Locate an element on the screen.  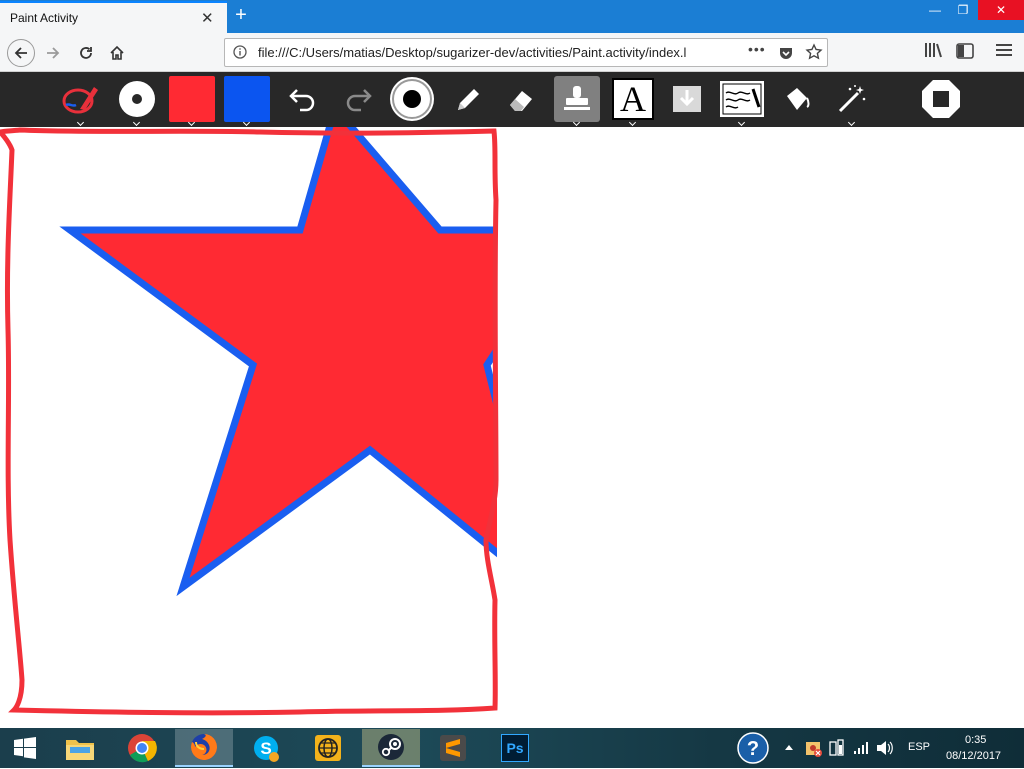
clock-time: 0:35 is located at coordinates (975, 740).